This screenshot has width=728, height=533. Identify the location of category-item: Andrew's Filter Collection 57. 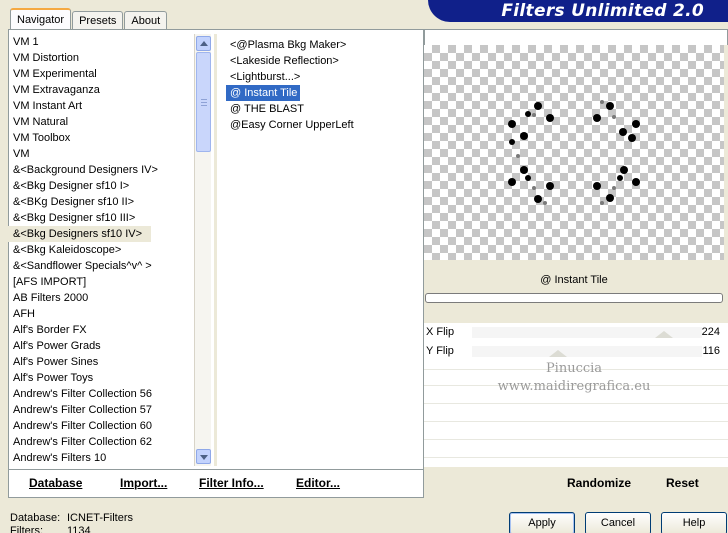
(101, 410).